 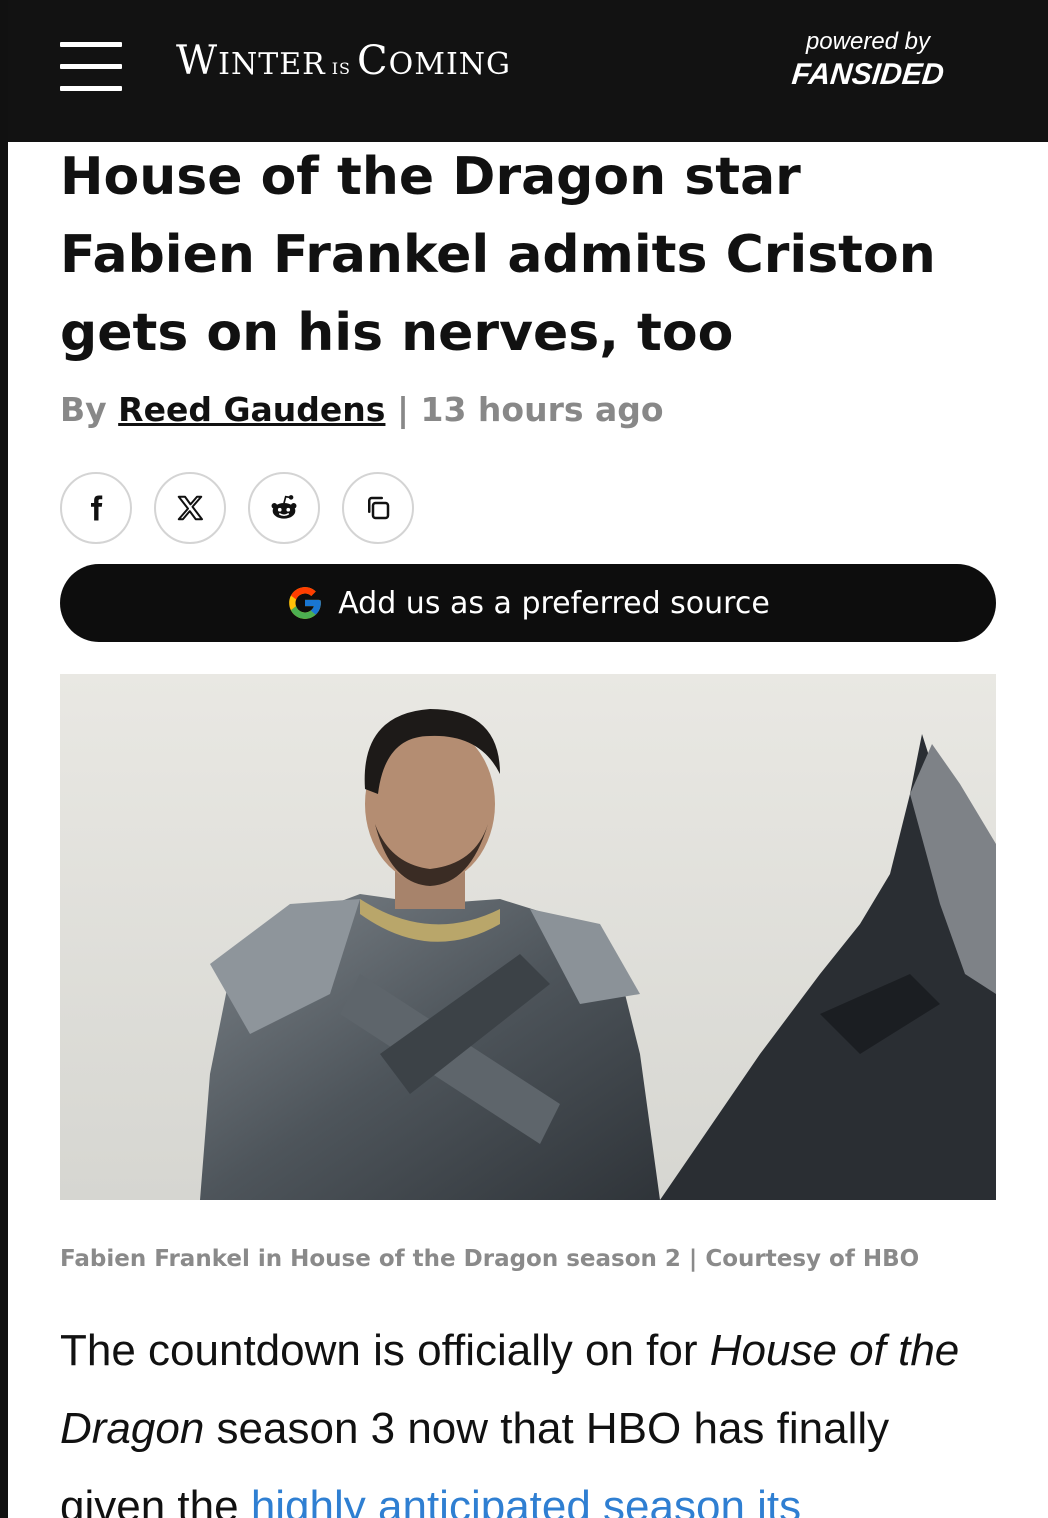 I want to click on body-link: highly anticipated season its, so click(x=526, y=1500).